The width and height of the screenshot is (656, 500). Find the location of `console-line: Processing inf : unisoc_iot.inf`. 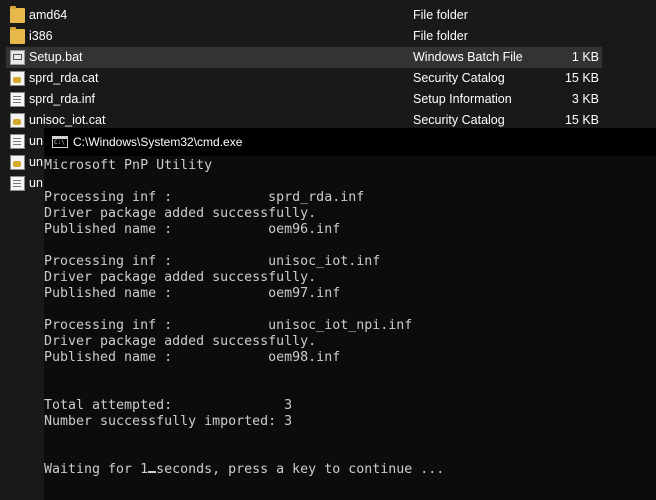

console-line: Processing inf : unisoc_iot.inf is located at coordinates (212, 261).